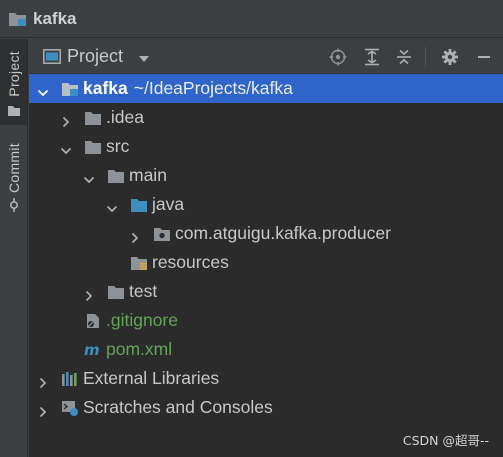  Describe the element at coordinates (143, 291) in the screenshot. I see `tree-label: test` at that location.